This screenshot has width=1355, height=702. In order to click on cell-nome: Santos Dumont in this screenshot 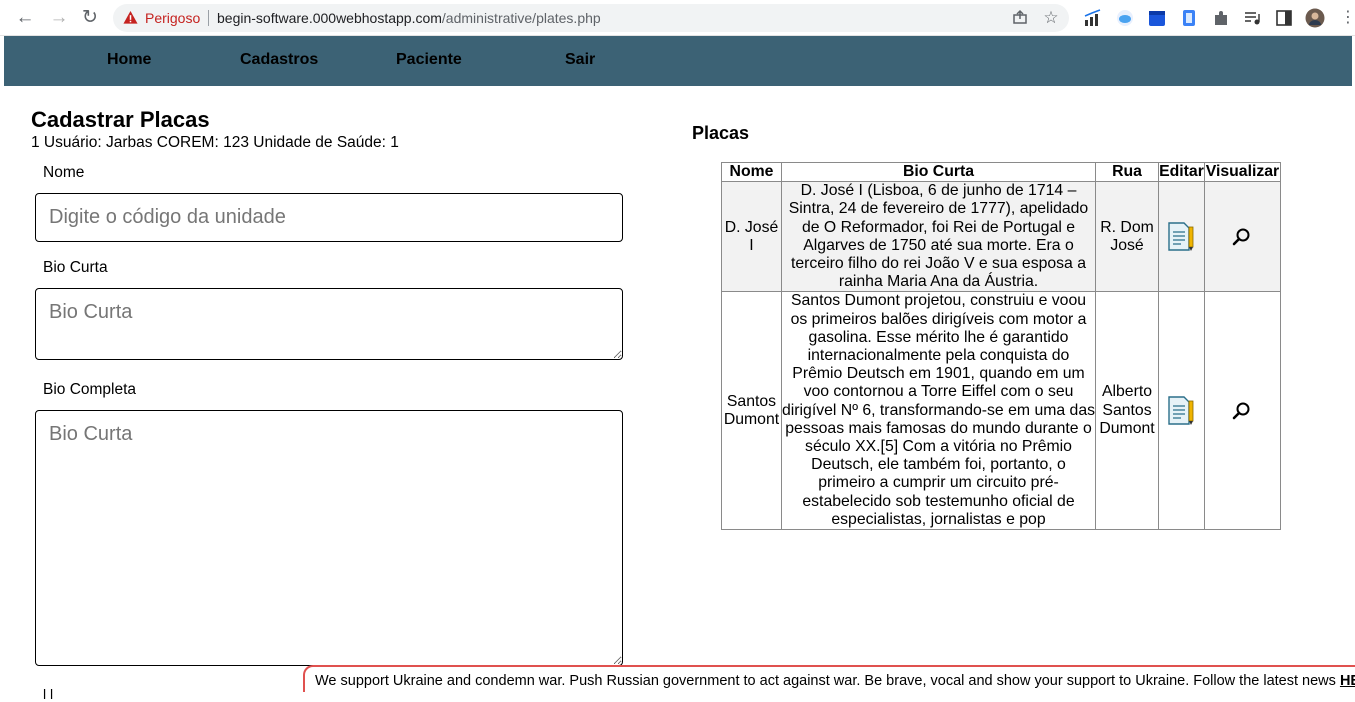, I will do `click(751, 411)`.